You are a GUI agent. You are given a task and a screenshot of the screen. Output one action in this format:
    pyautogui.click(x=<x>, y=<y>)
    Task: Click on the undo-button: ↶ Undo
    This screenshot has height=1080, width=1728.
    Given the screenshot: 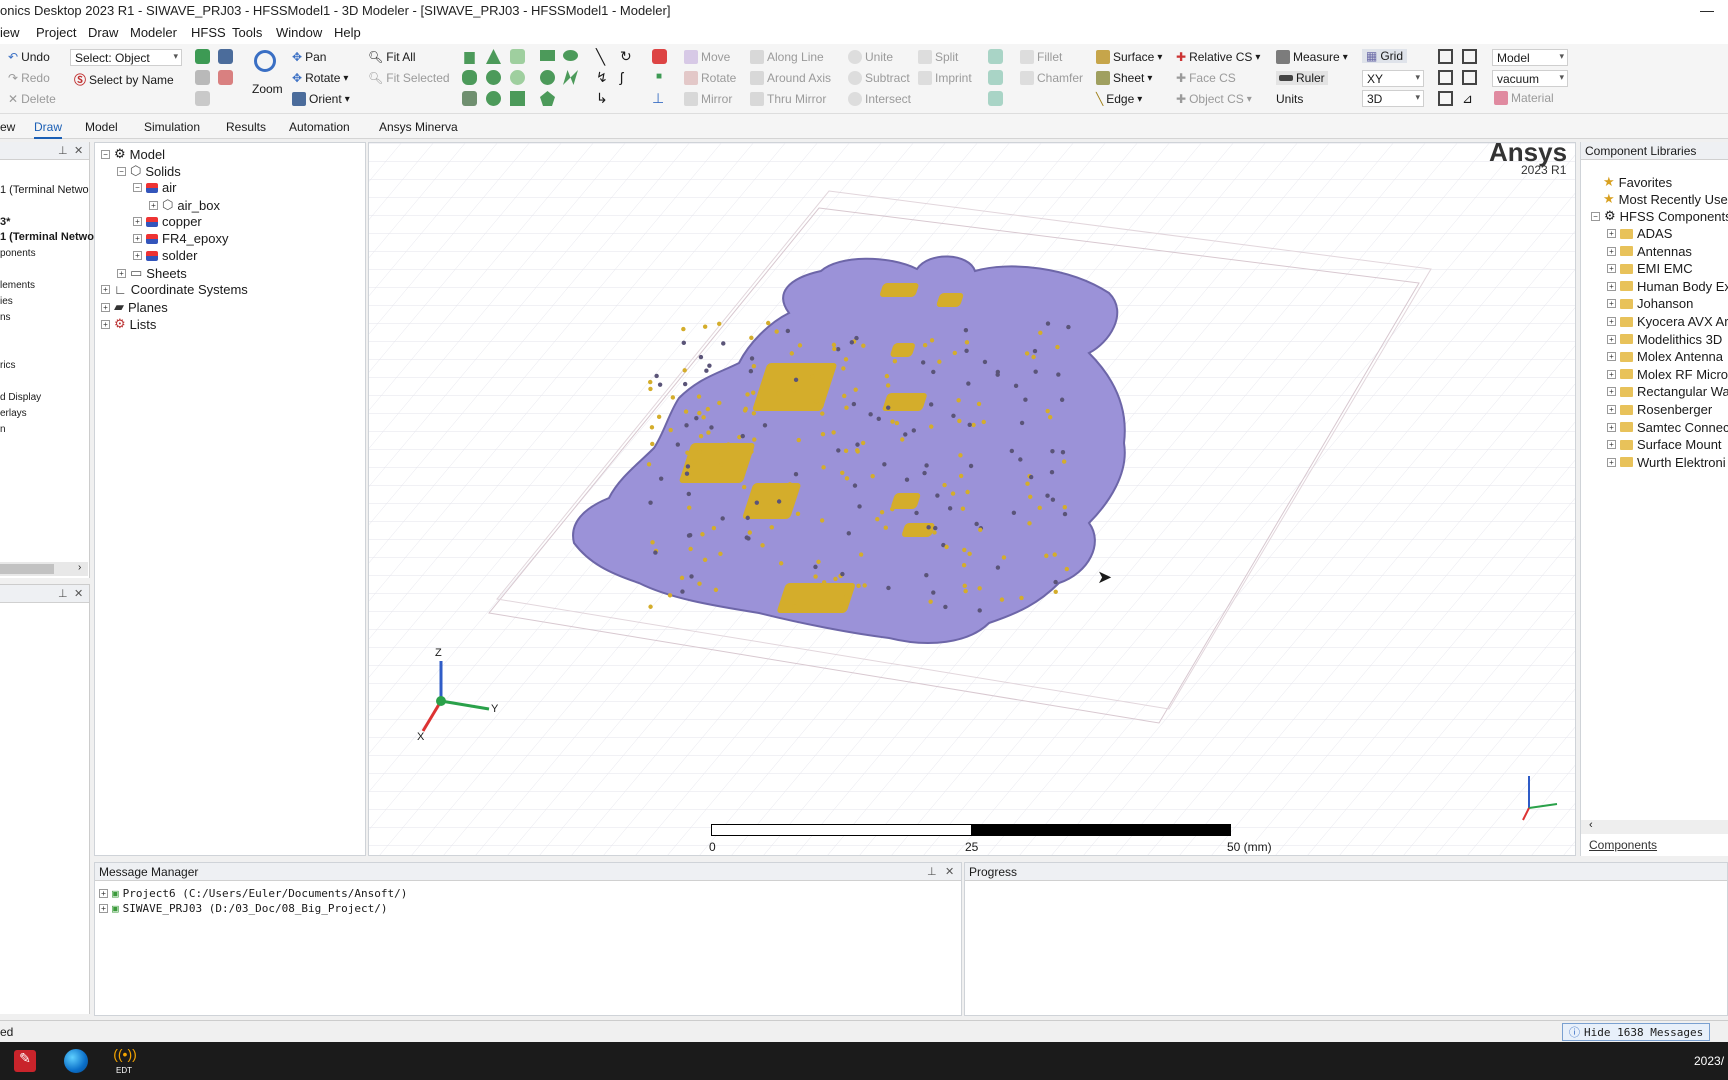 What is the action you would take?
    pyautogui.click(x=29, y=57)
    